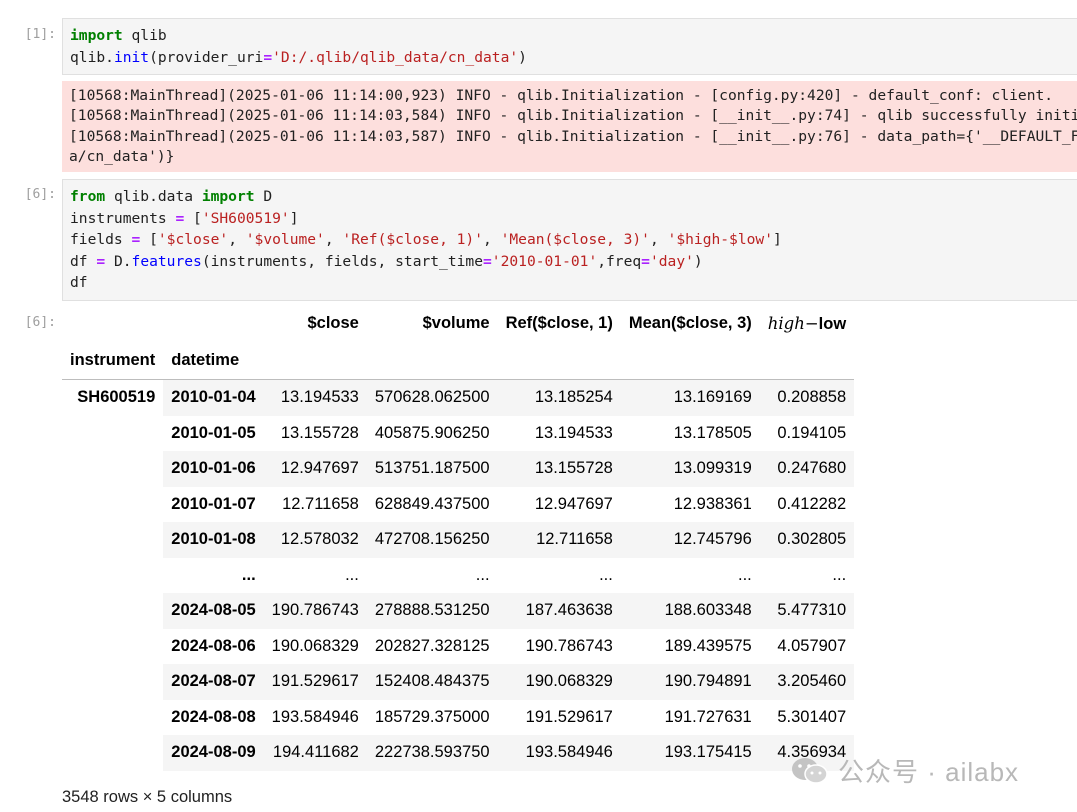 The height and width of the screenshot is (812, 1077). I want to click on table-cell: 188.603348, so click(690, 611).